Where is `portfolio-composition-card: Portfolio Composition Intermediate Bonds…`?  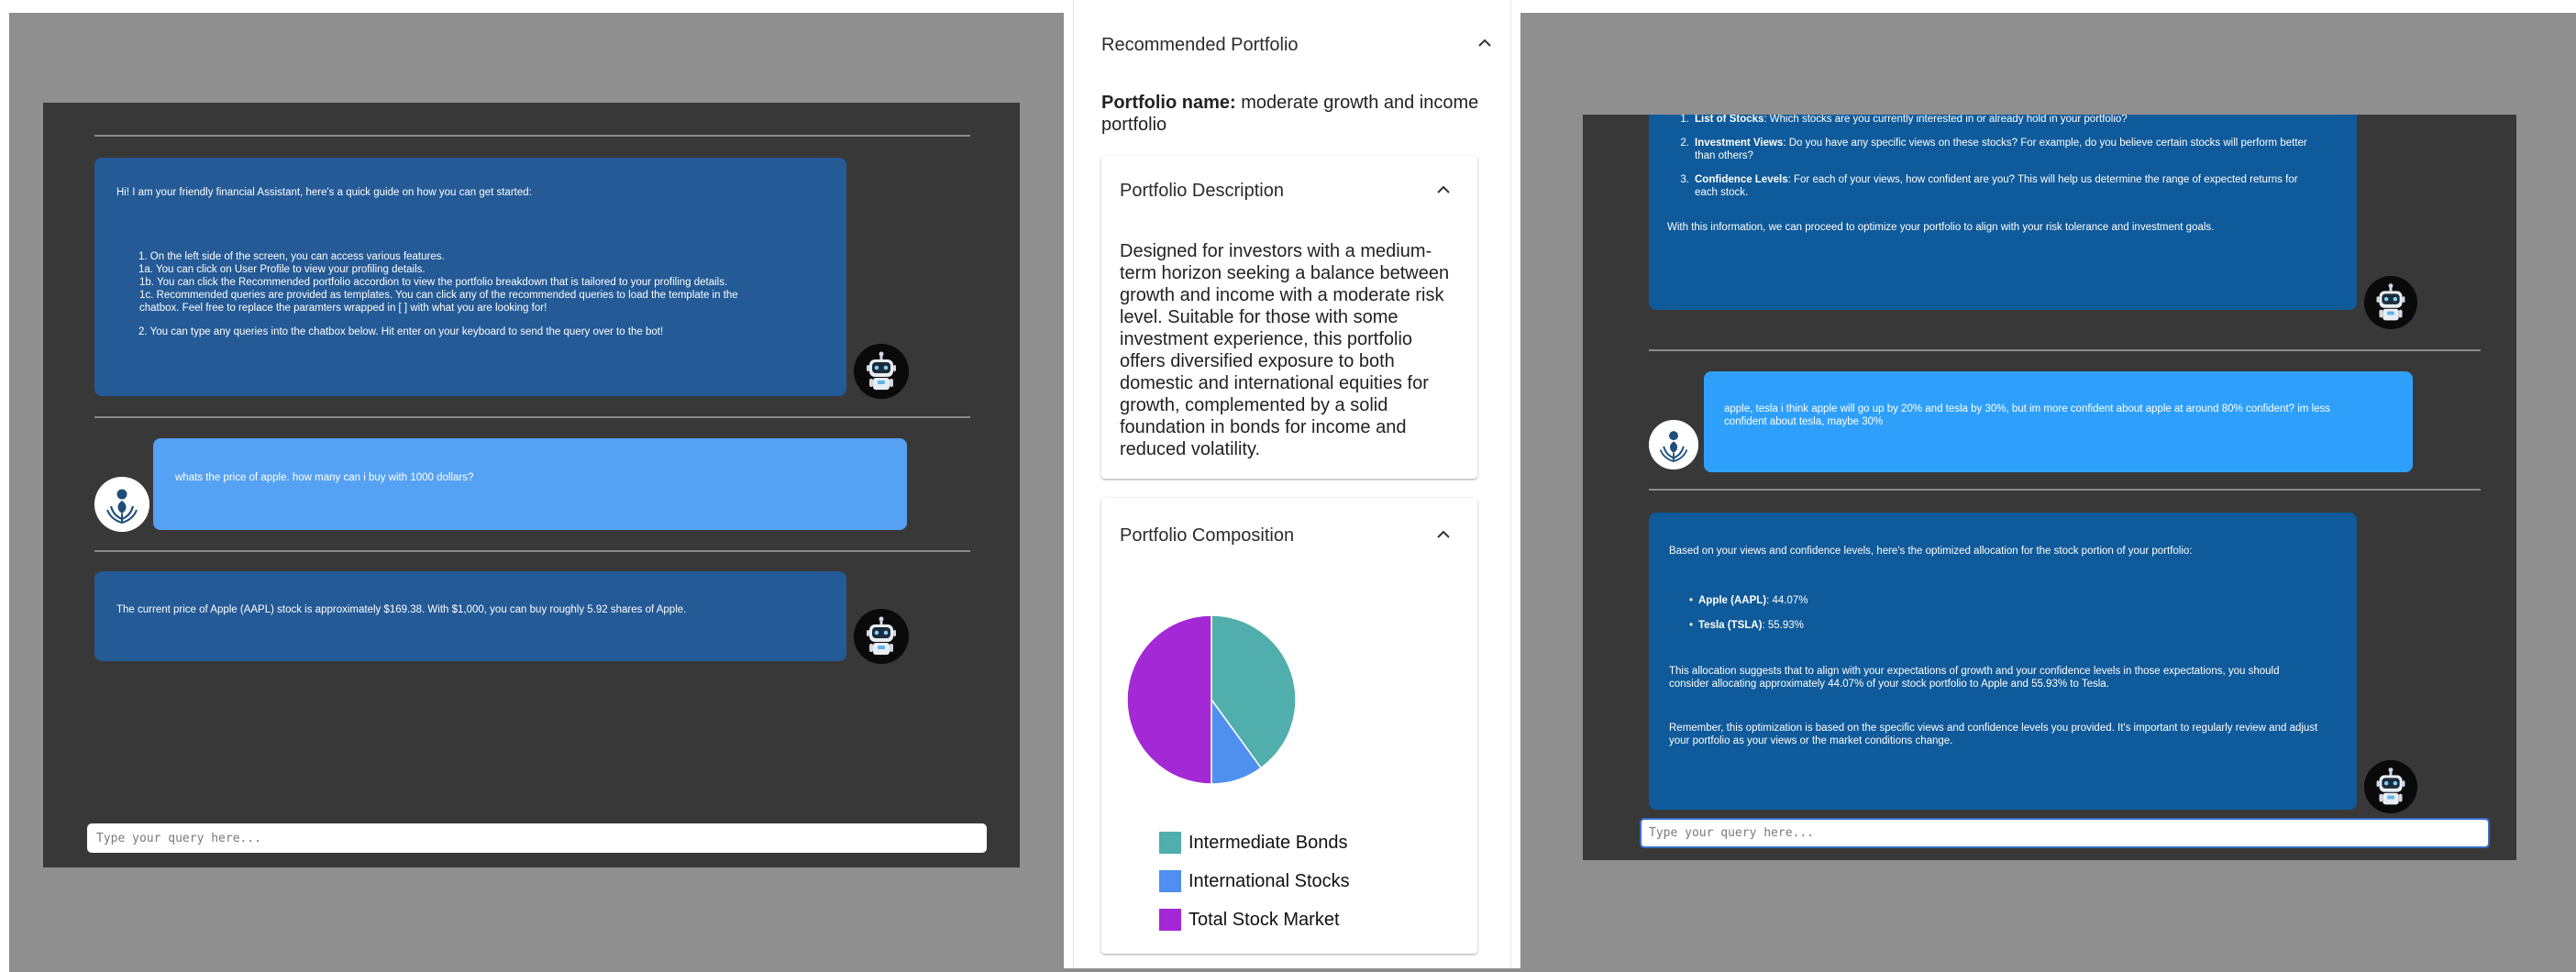
portfolio-composition-card: Portfolio Composition Intermediate Bonds… is located at coordinates (1289, 726).